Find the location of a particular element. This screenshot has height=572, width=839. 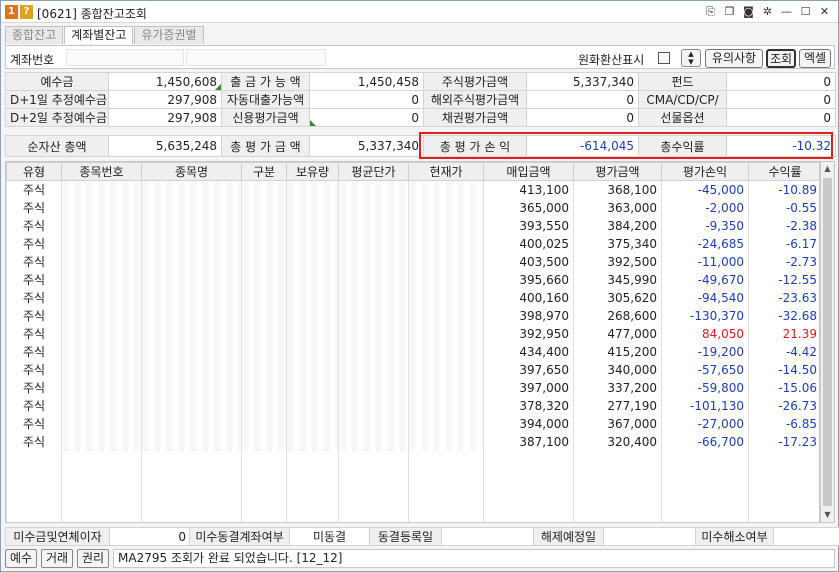

trade-button: 거래 is located at coordinates (57, 558).